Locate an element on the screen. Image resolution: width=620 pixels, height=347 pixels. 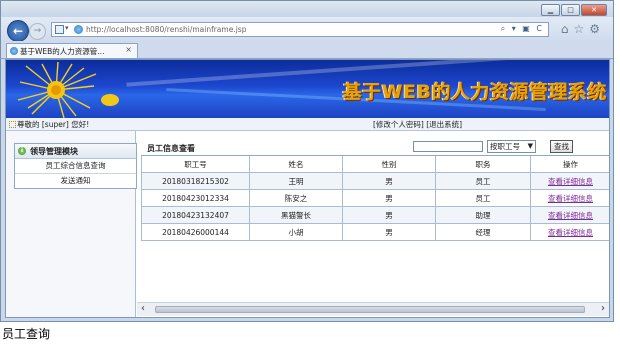
cell-name: 王明 is located at coordinates (296, 181).